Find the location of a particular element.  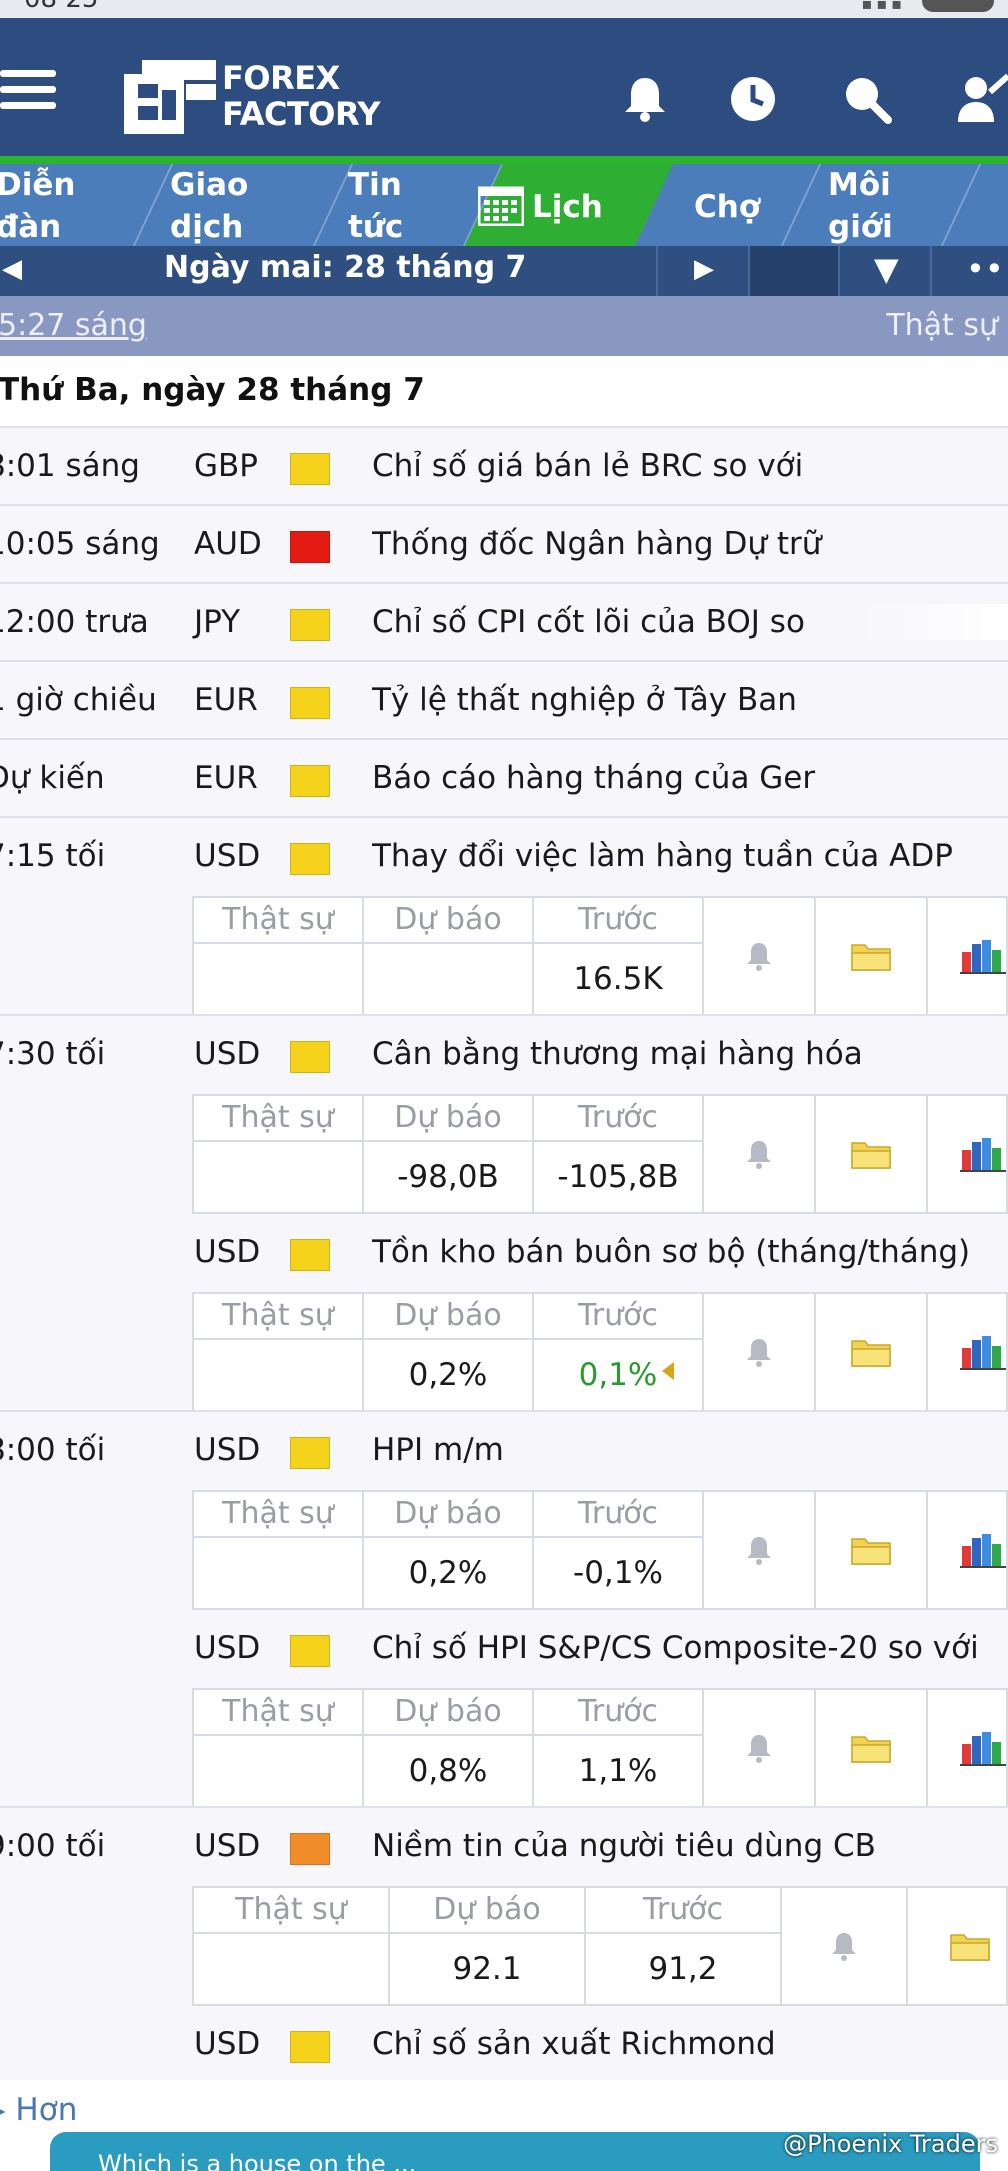

user-icon is located at coordinates (981, 99).